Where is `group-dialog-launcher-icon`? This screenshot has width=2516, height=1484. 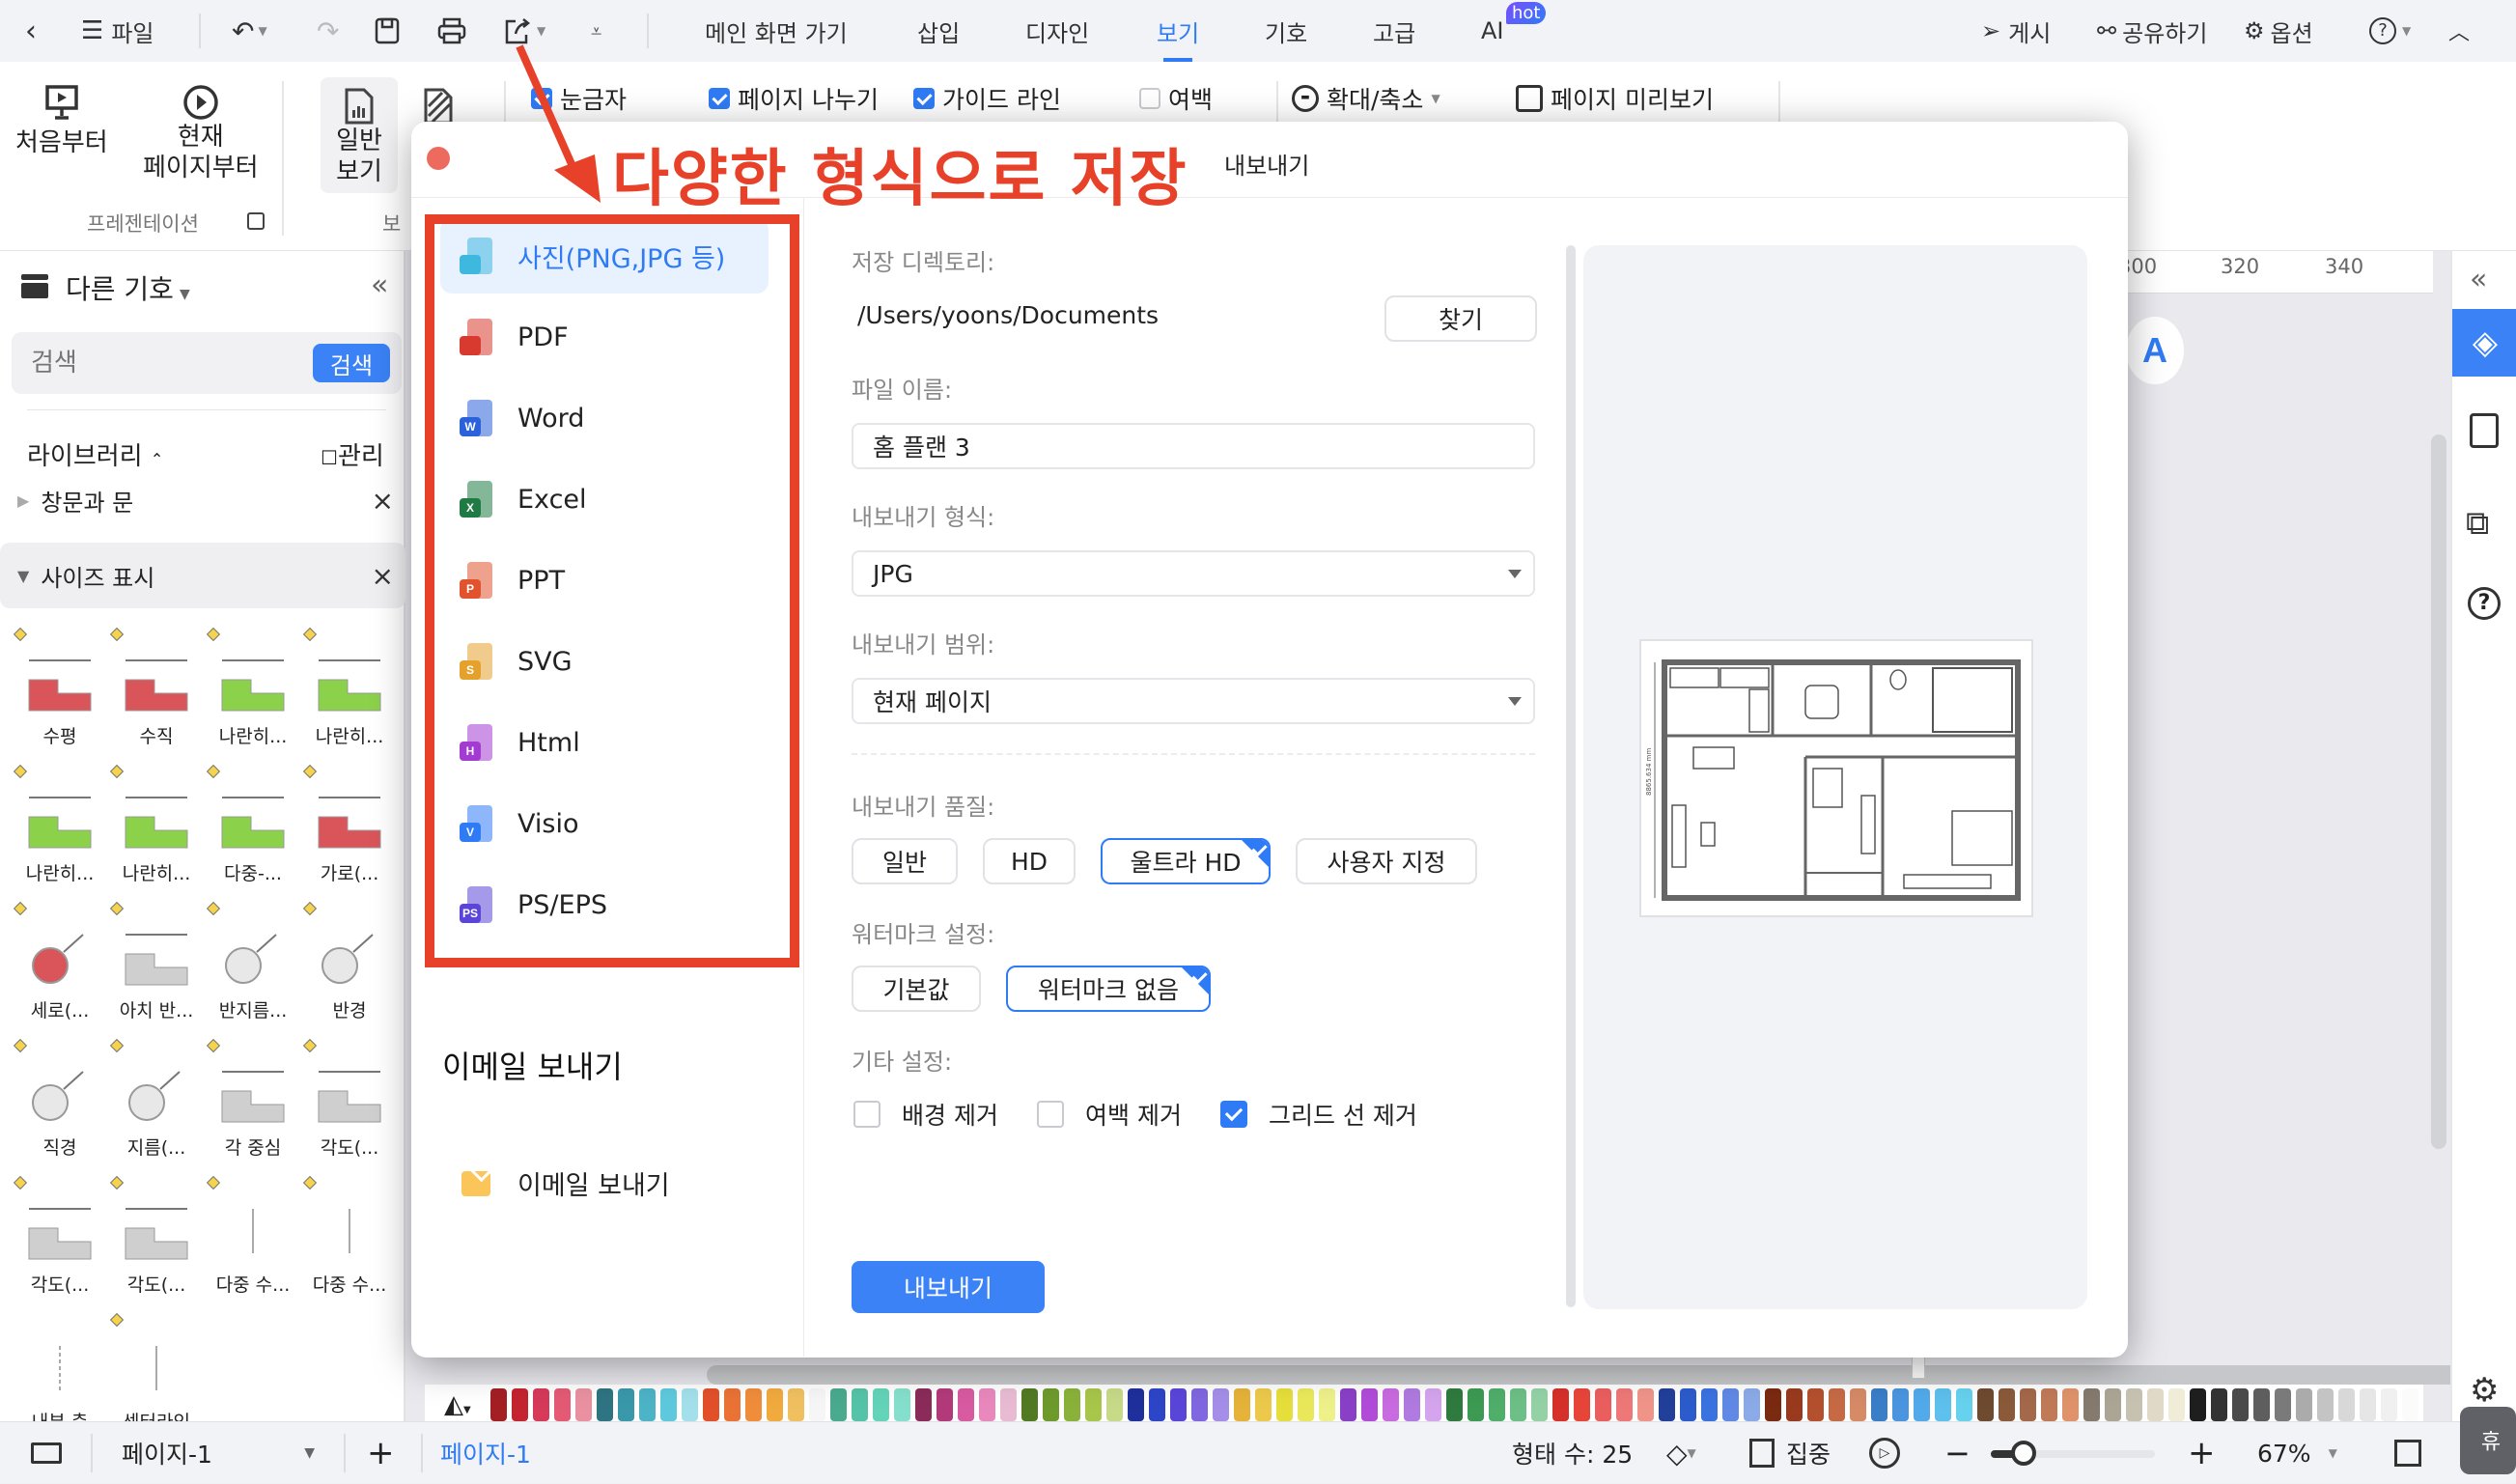 group-dialog-launcher-icon is located at coordinates (256, 221).